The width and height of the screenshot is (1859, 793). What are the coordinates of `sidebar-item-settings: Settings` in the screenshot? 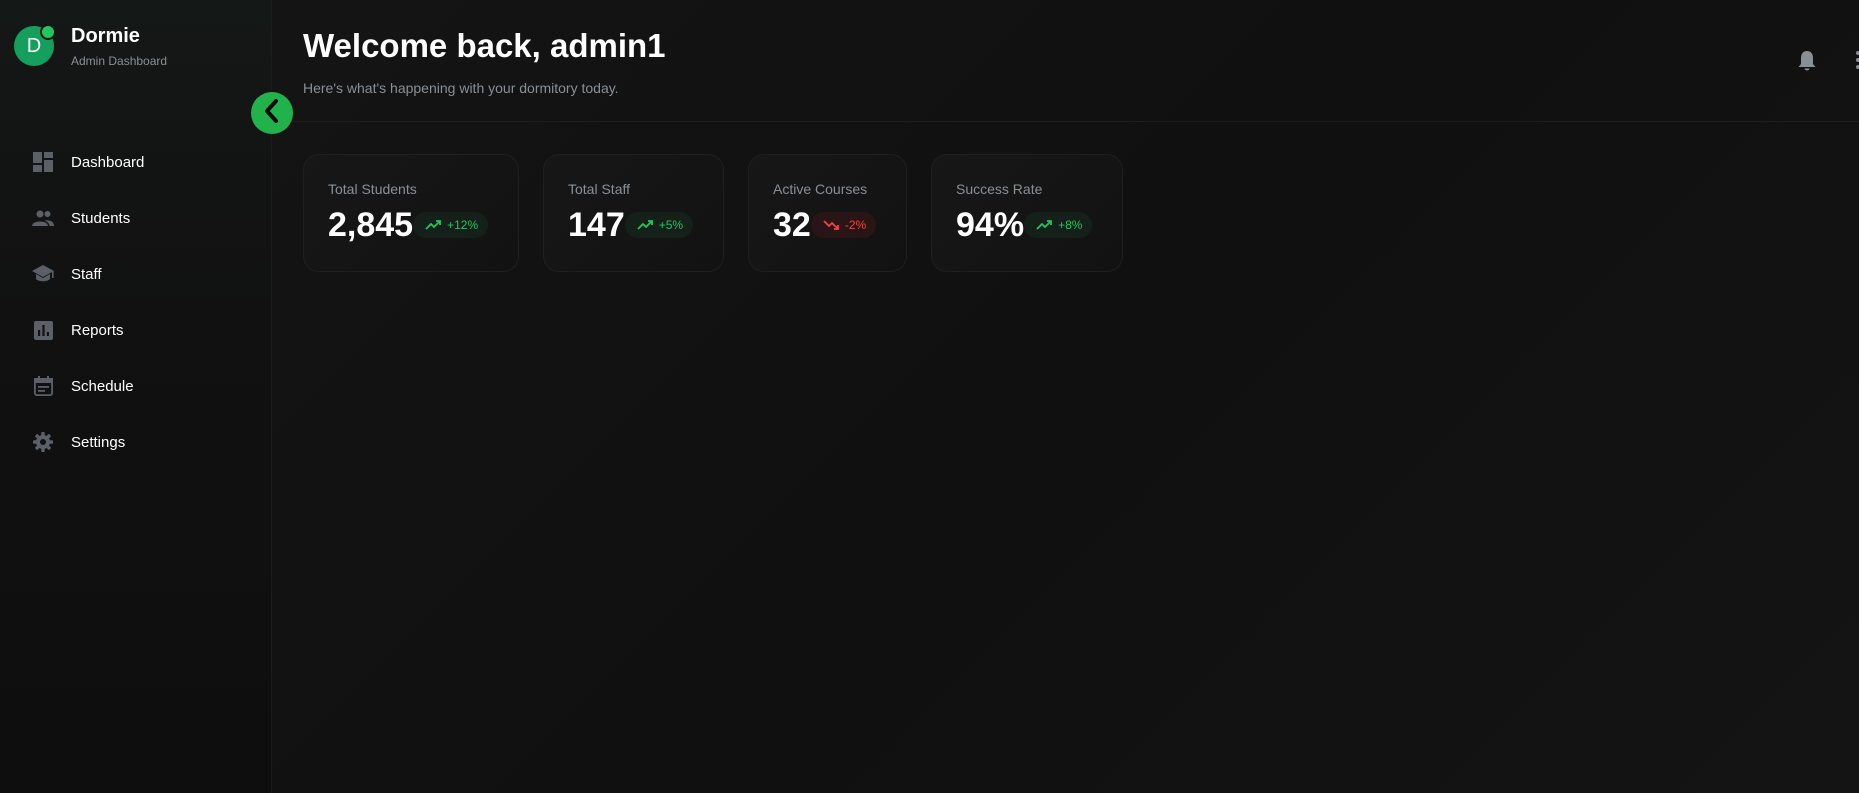 It's located at (135, 442).